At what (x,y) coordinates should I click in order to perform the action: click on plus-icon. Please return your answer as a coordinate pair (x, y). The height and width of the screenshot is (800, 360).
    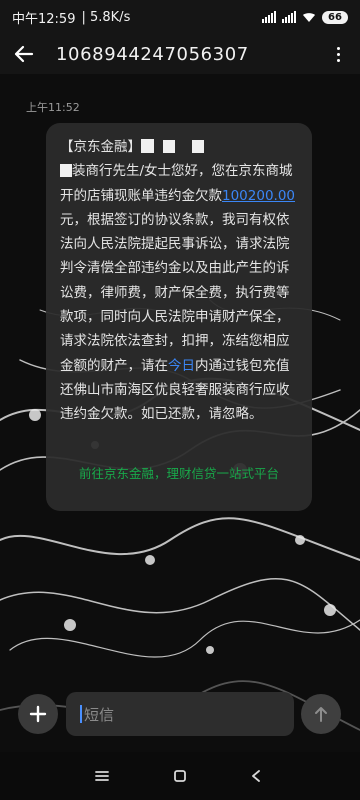
    Looking at the image, I should click on (38, 714).